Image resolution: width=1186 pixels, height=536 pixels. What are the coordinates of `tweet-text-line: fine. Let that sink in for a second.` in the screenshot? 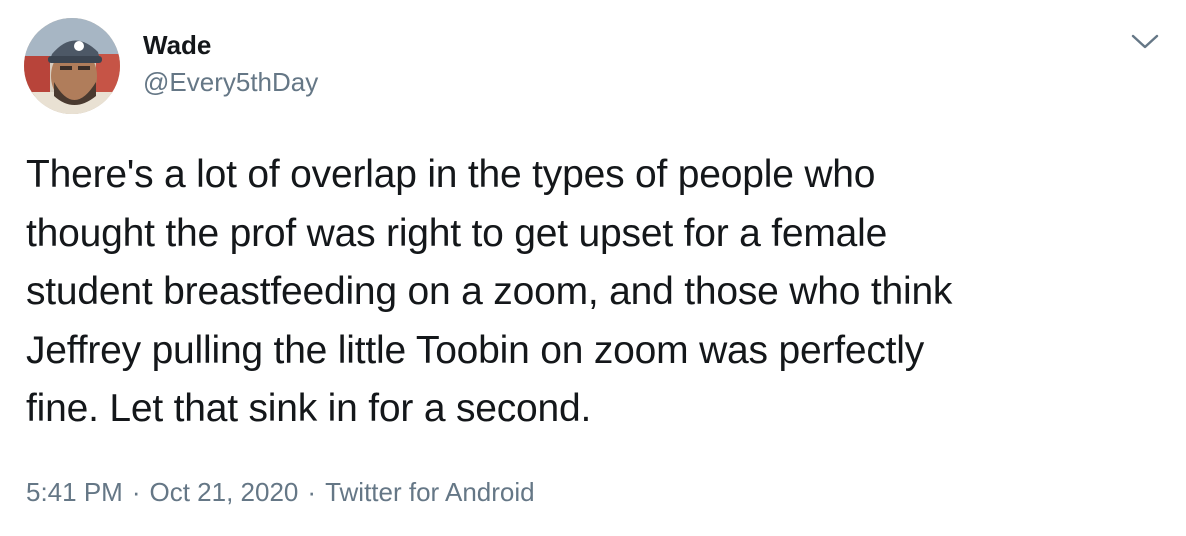 It's located at (309, 409).